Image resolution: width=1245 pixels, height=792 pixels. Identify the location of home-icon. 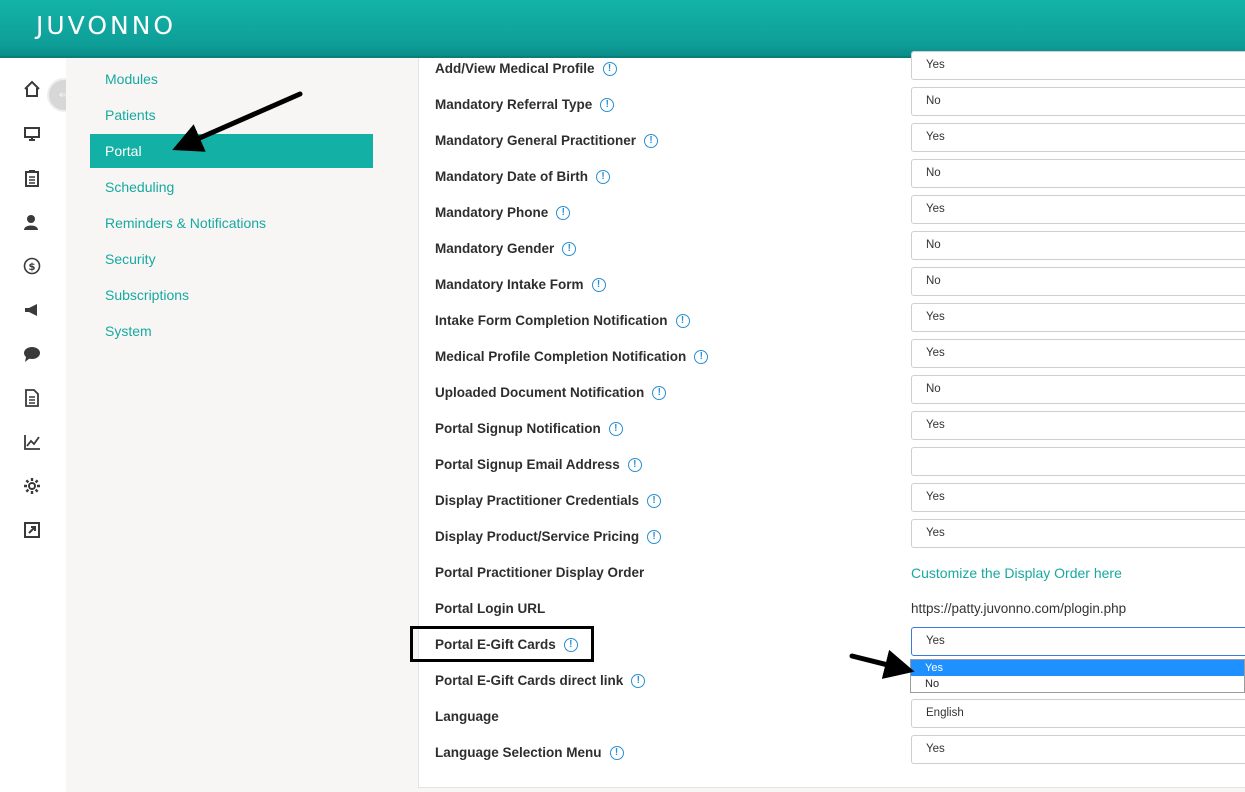
(32, 89).